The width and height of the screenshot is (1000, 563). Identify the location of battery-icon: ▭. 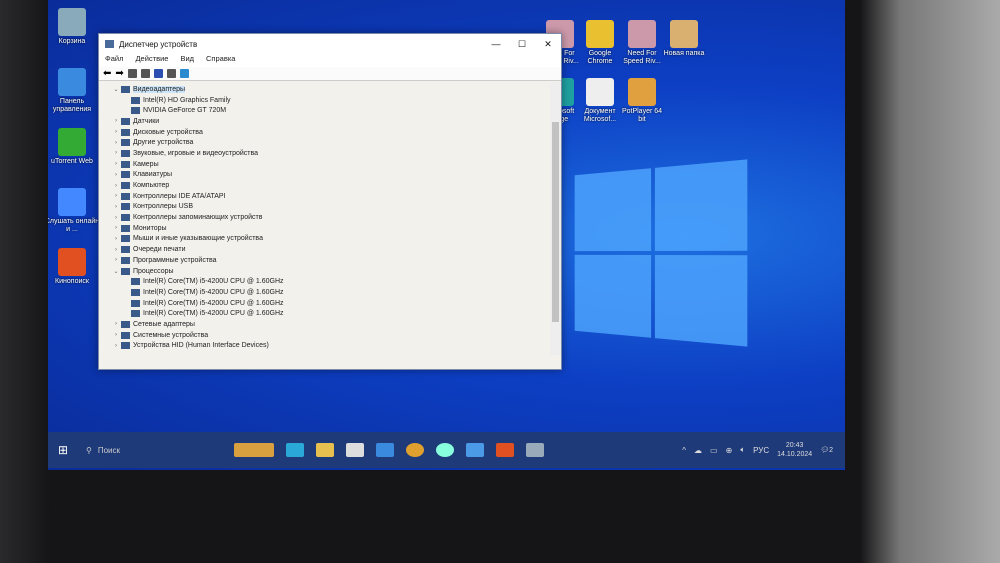
(714, 450).